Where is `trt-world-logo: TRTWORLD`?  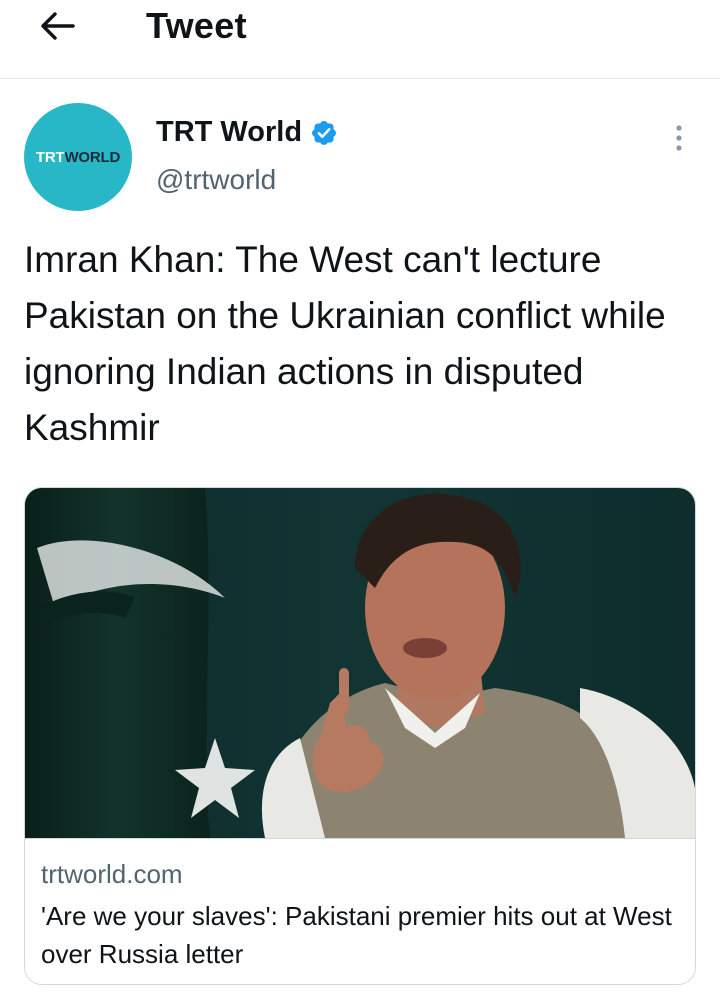
trt-world-logo: TRTWORLD is located at coordinates (78, 157).